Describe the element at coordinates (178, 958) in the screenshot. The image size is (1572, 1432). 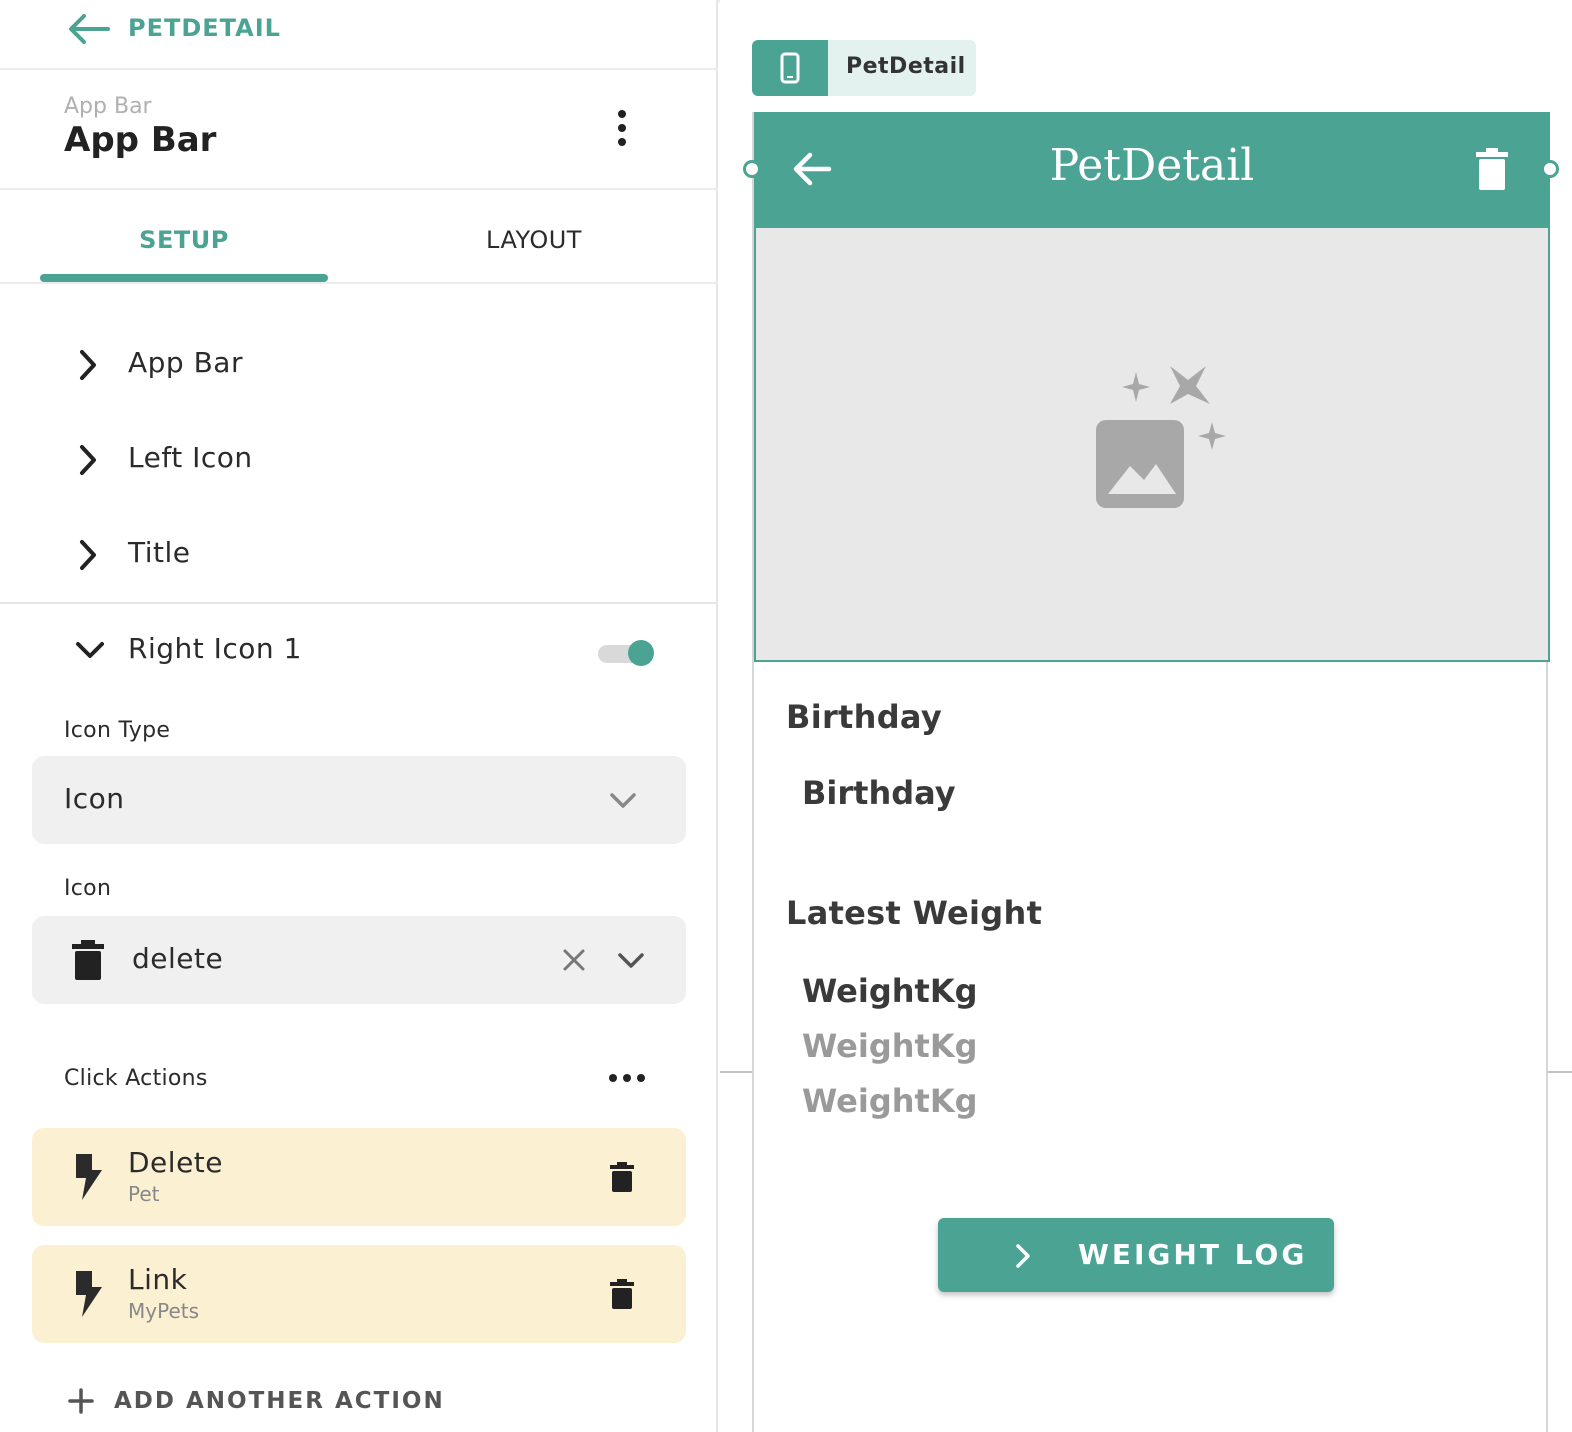
I see `icon-value: delete` at that location.